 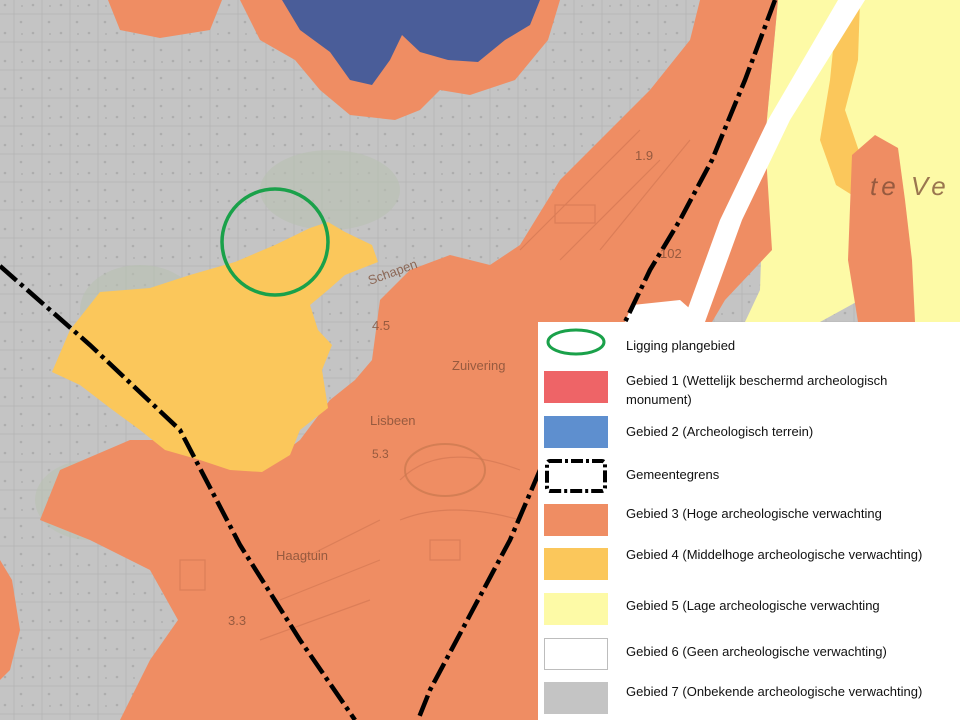 What do you see at coordinates (380, 454) in the screenshot?
I see `map-label: 5.3` at bounding box center [380, 454].